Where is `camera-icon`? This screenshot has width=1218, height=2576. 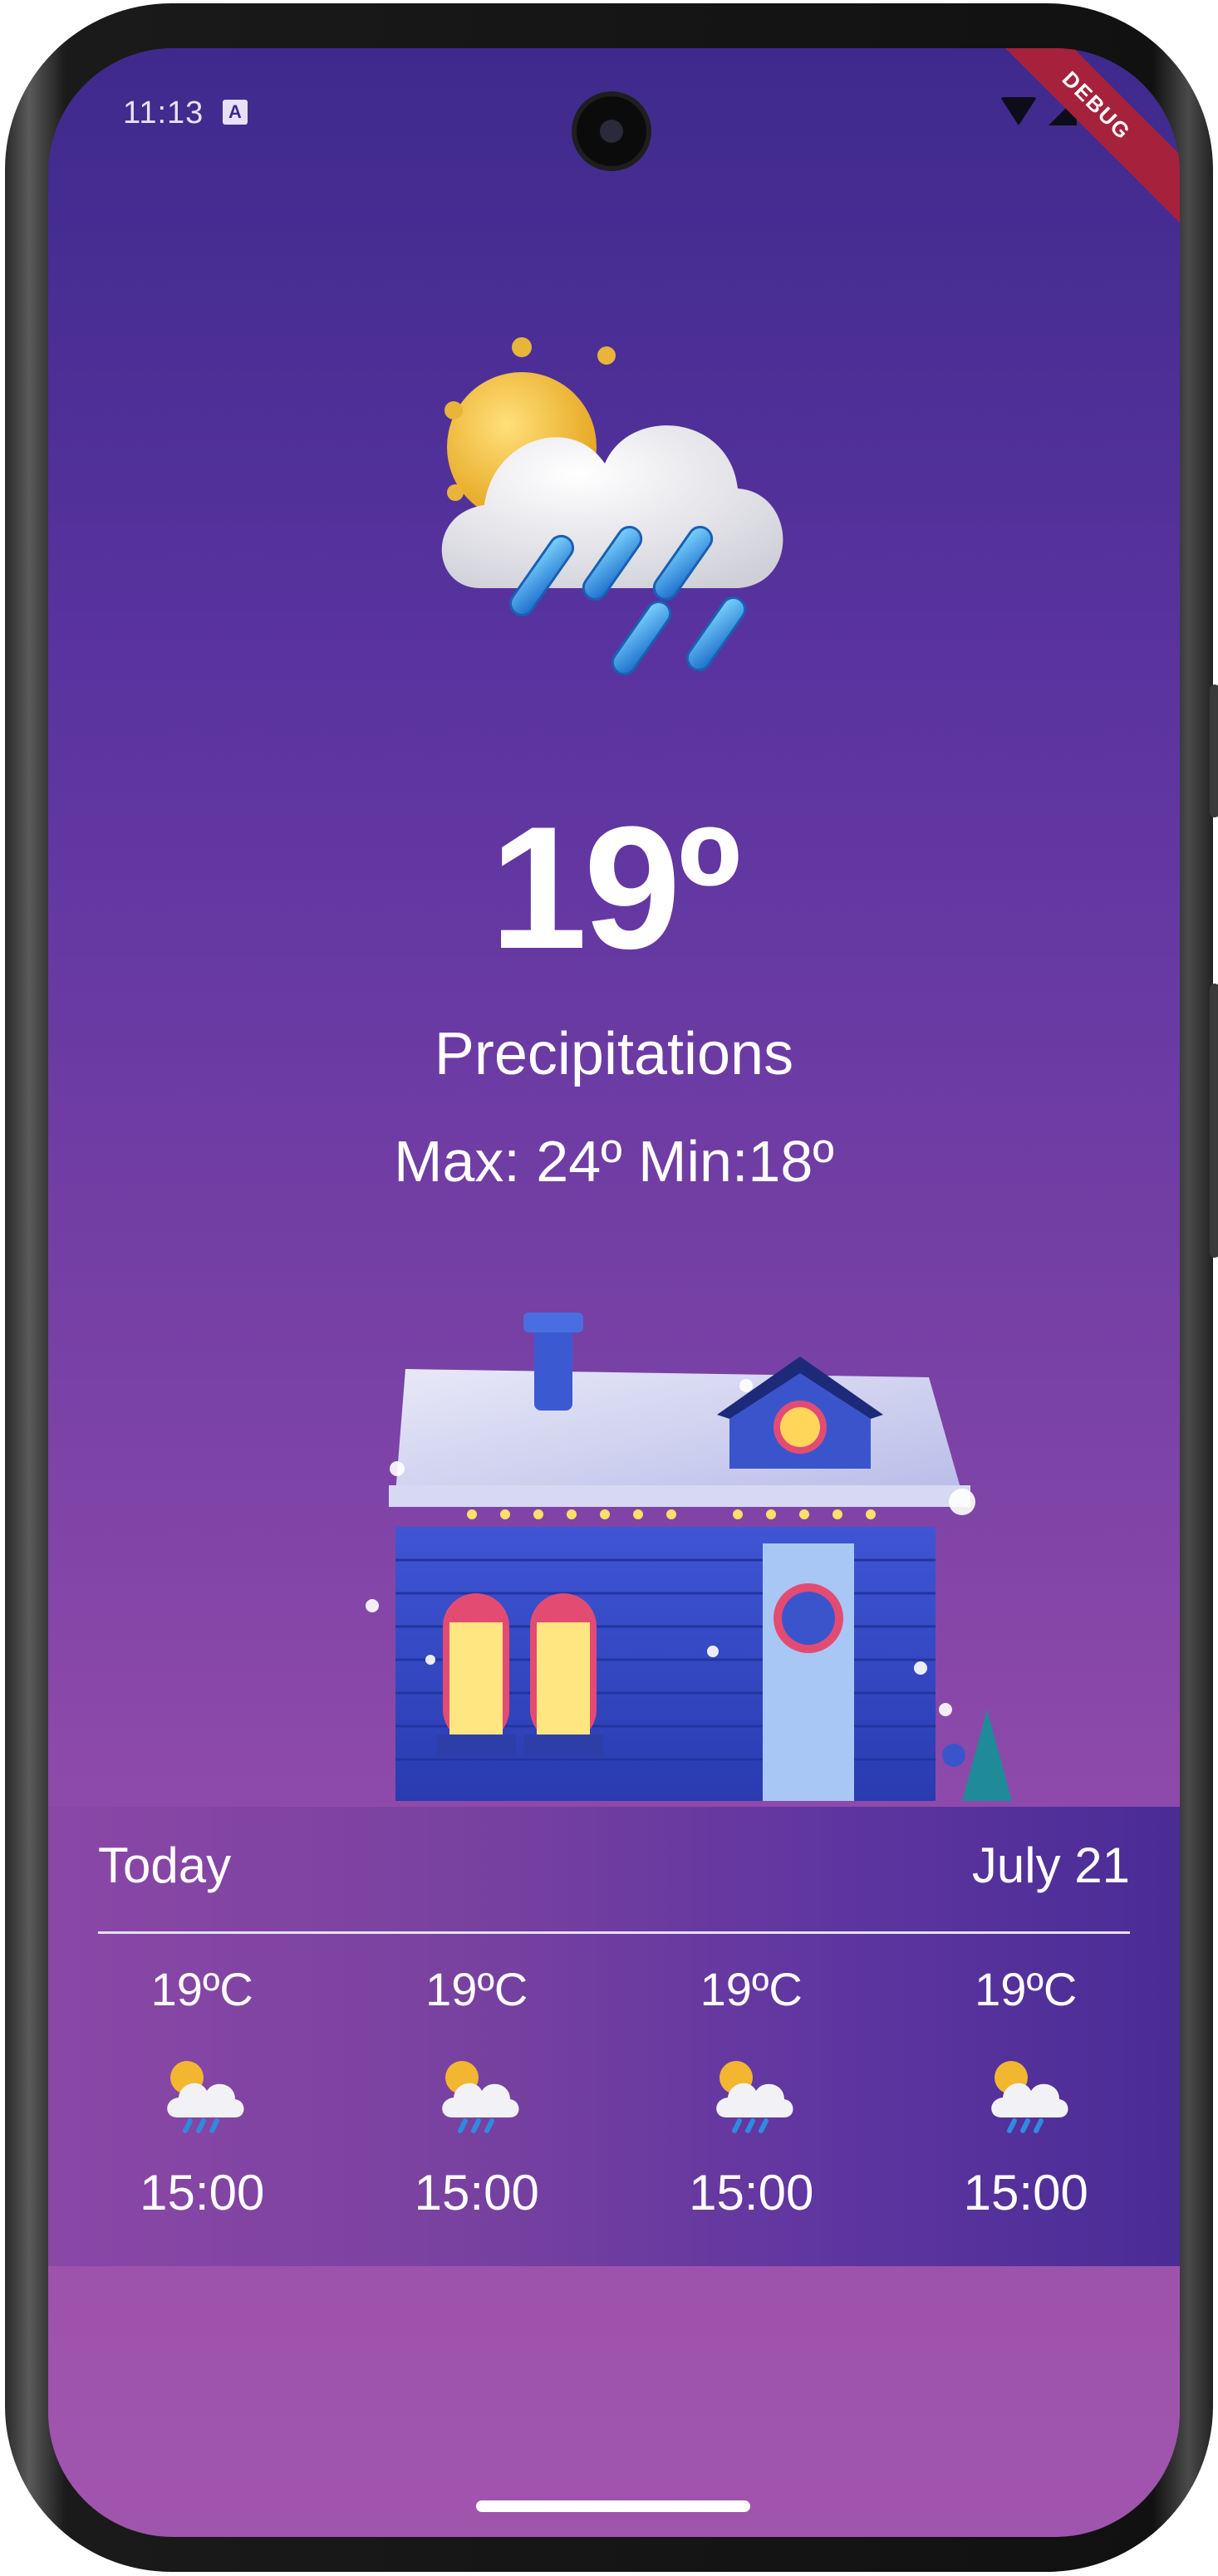
camera-icon is located at coordinates (611, 131).